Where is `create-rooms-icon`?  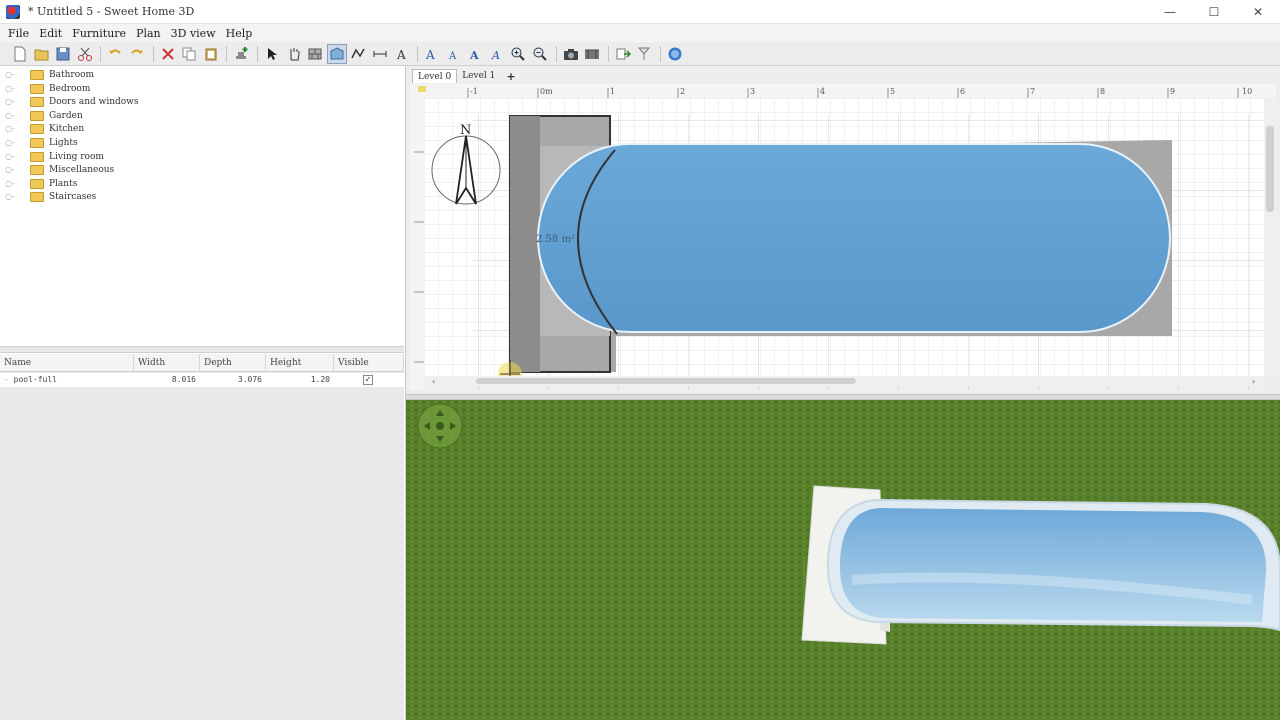
create-rooms-icon is located at coordinates (336, 53).